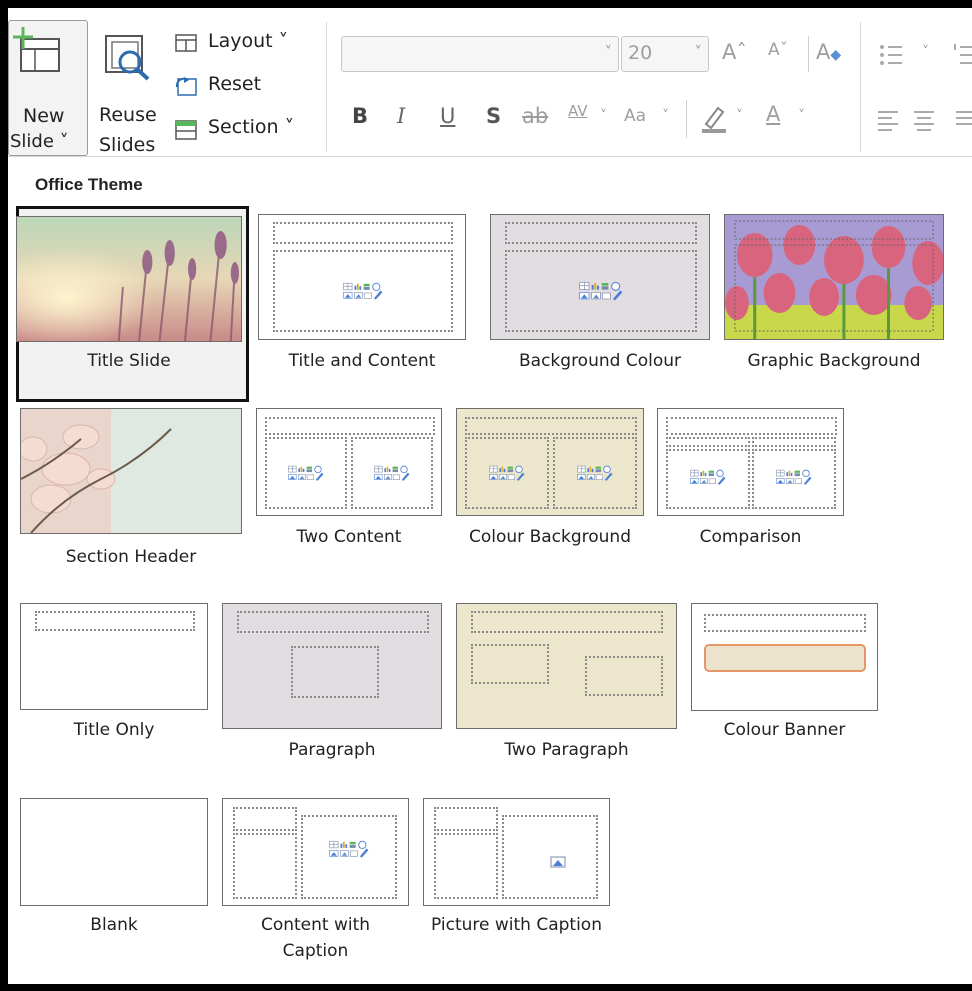  Describe the element at coordinates (349, 537) in the screenshot. I see `layout-label: Two Content` at that location.